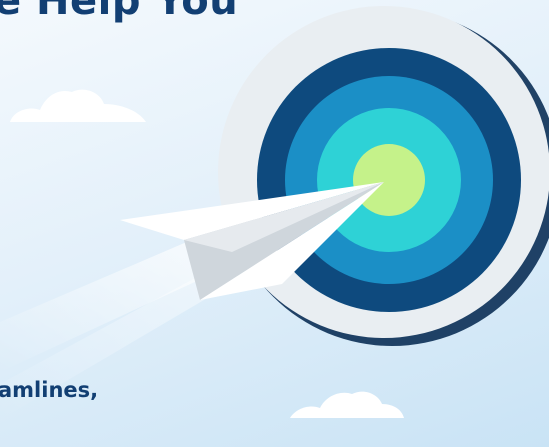  What do you see at coordinates (119, 12) in the screenshot?
I see `hero-headline: e Help You` at bounding box center [119, 12].